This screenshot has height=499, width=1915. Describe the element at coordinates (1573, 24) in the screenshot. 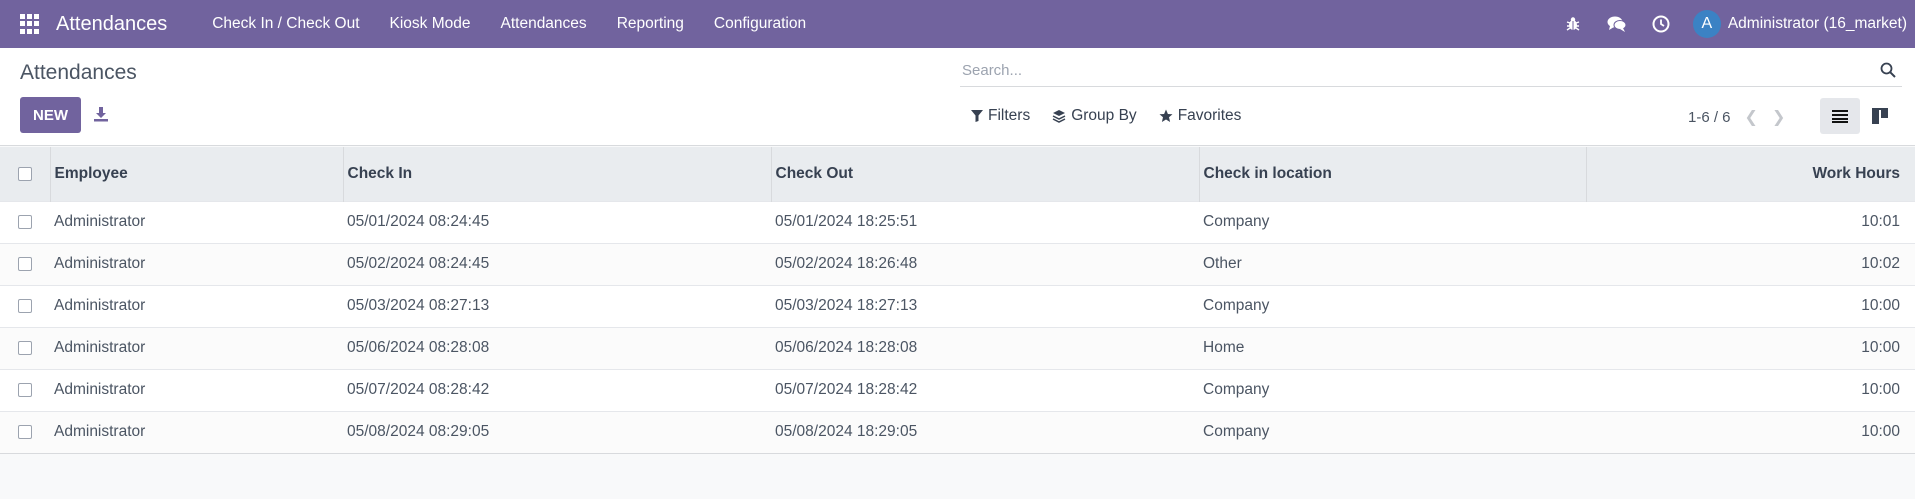

I see `bug-icon` at that location.